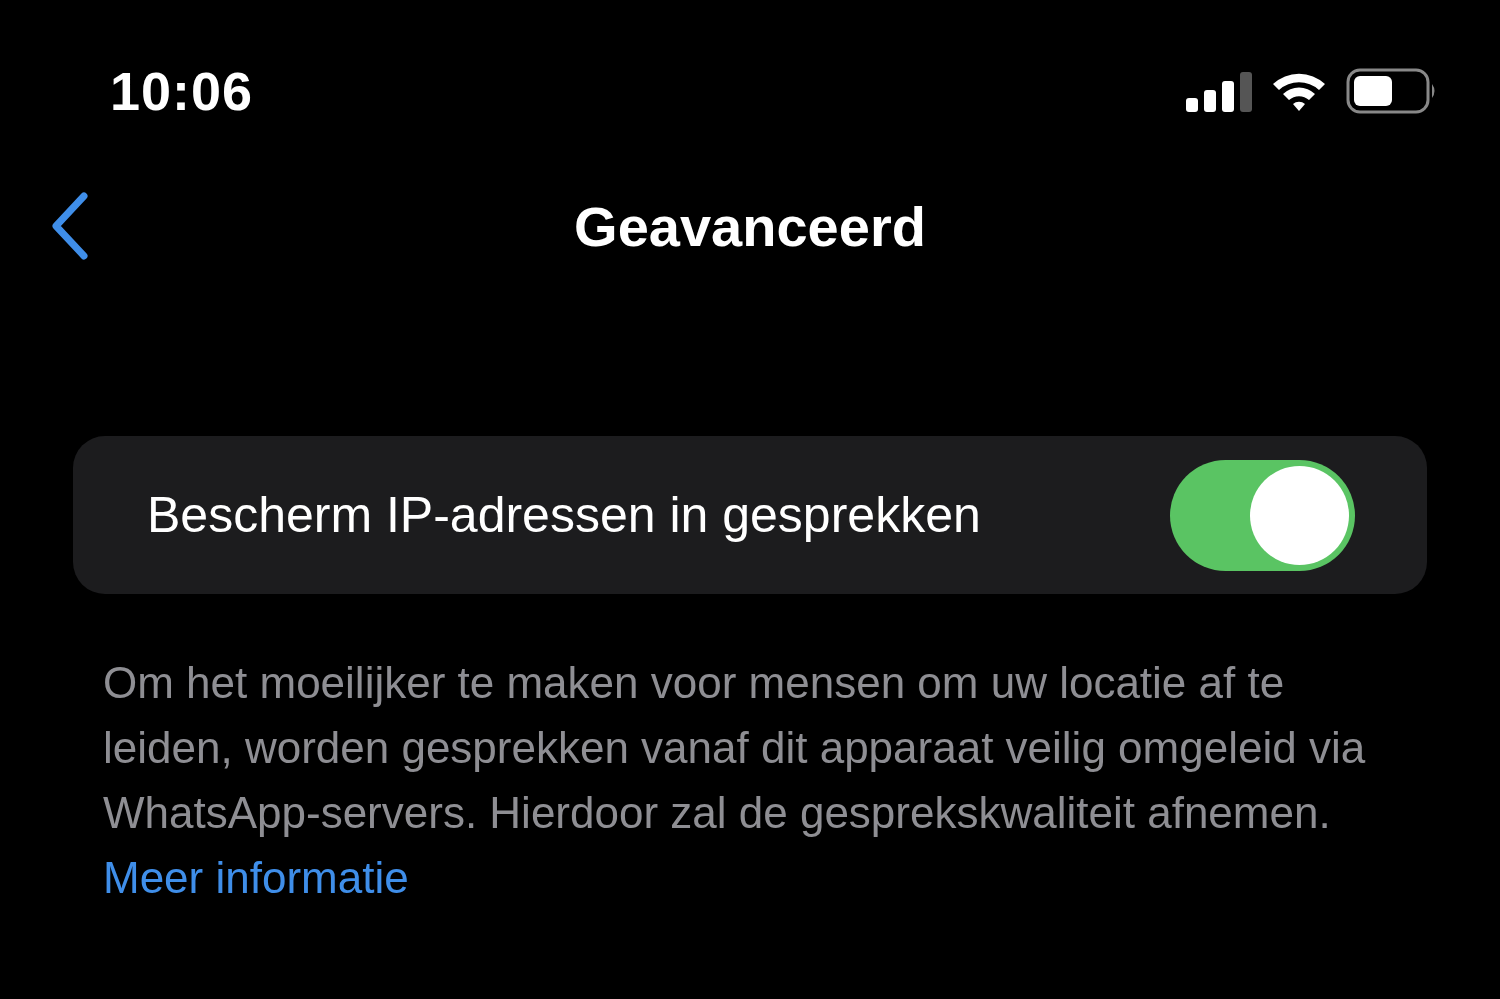 The height and width of the screenshot is (999, 1500). What do you see at coordinates (256, 877) in the screenshot?
I see `more-info-link: Meer informatie` at bounding box center [256, 877].